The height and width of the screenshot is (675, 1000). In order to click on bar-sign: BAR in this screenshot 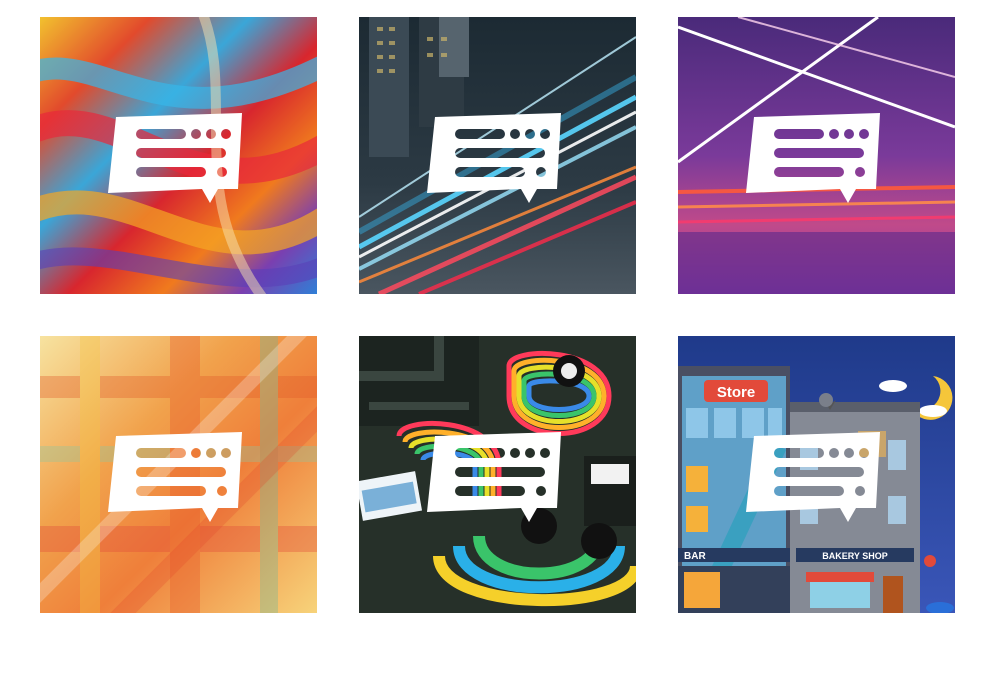, I will do `click(695, 556)`.